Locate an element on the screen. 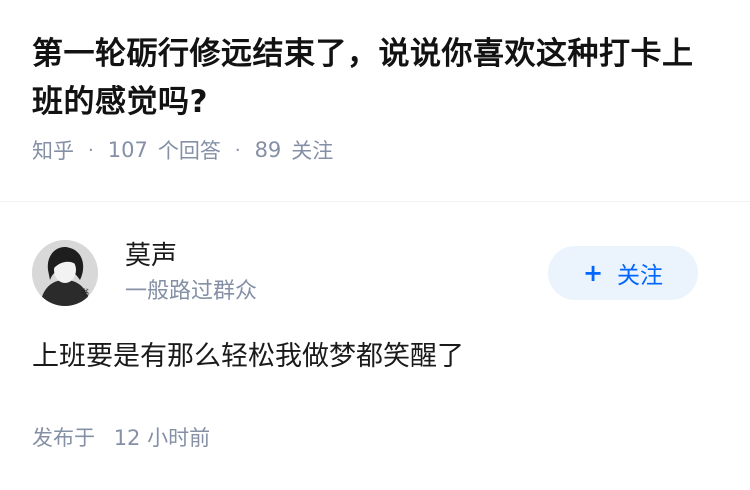 This screenshot has width=750, height=490. answer-count: 107 is located at coordinates (127, 150).